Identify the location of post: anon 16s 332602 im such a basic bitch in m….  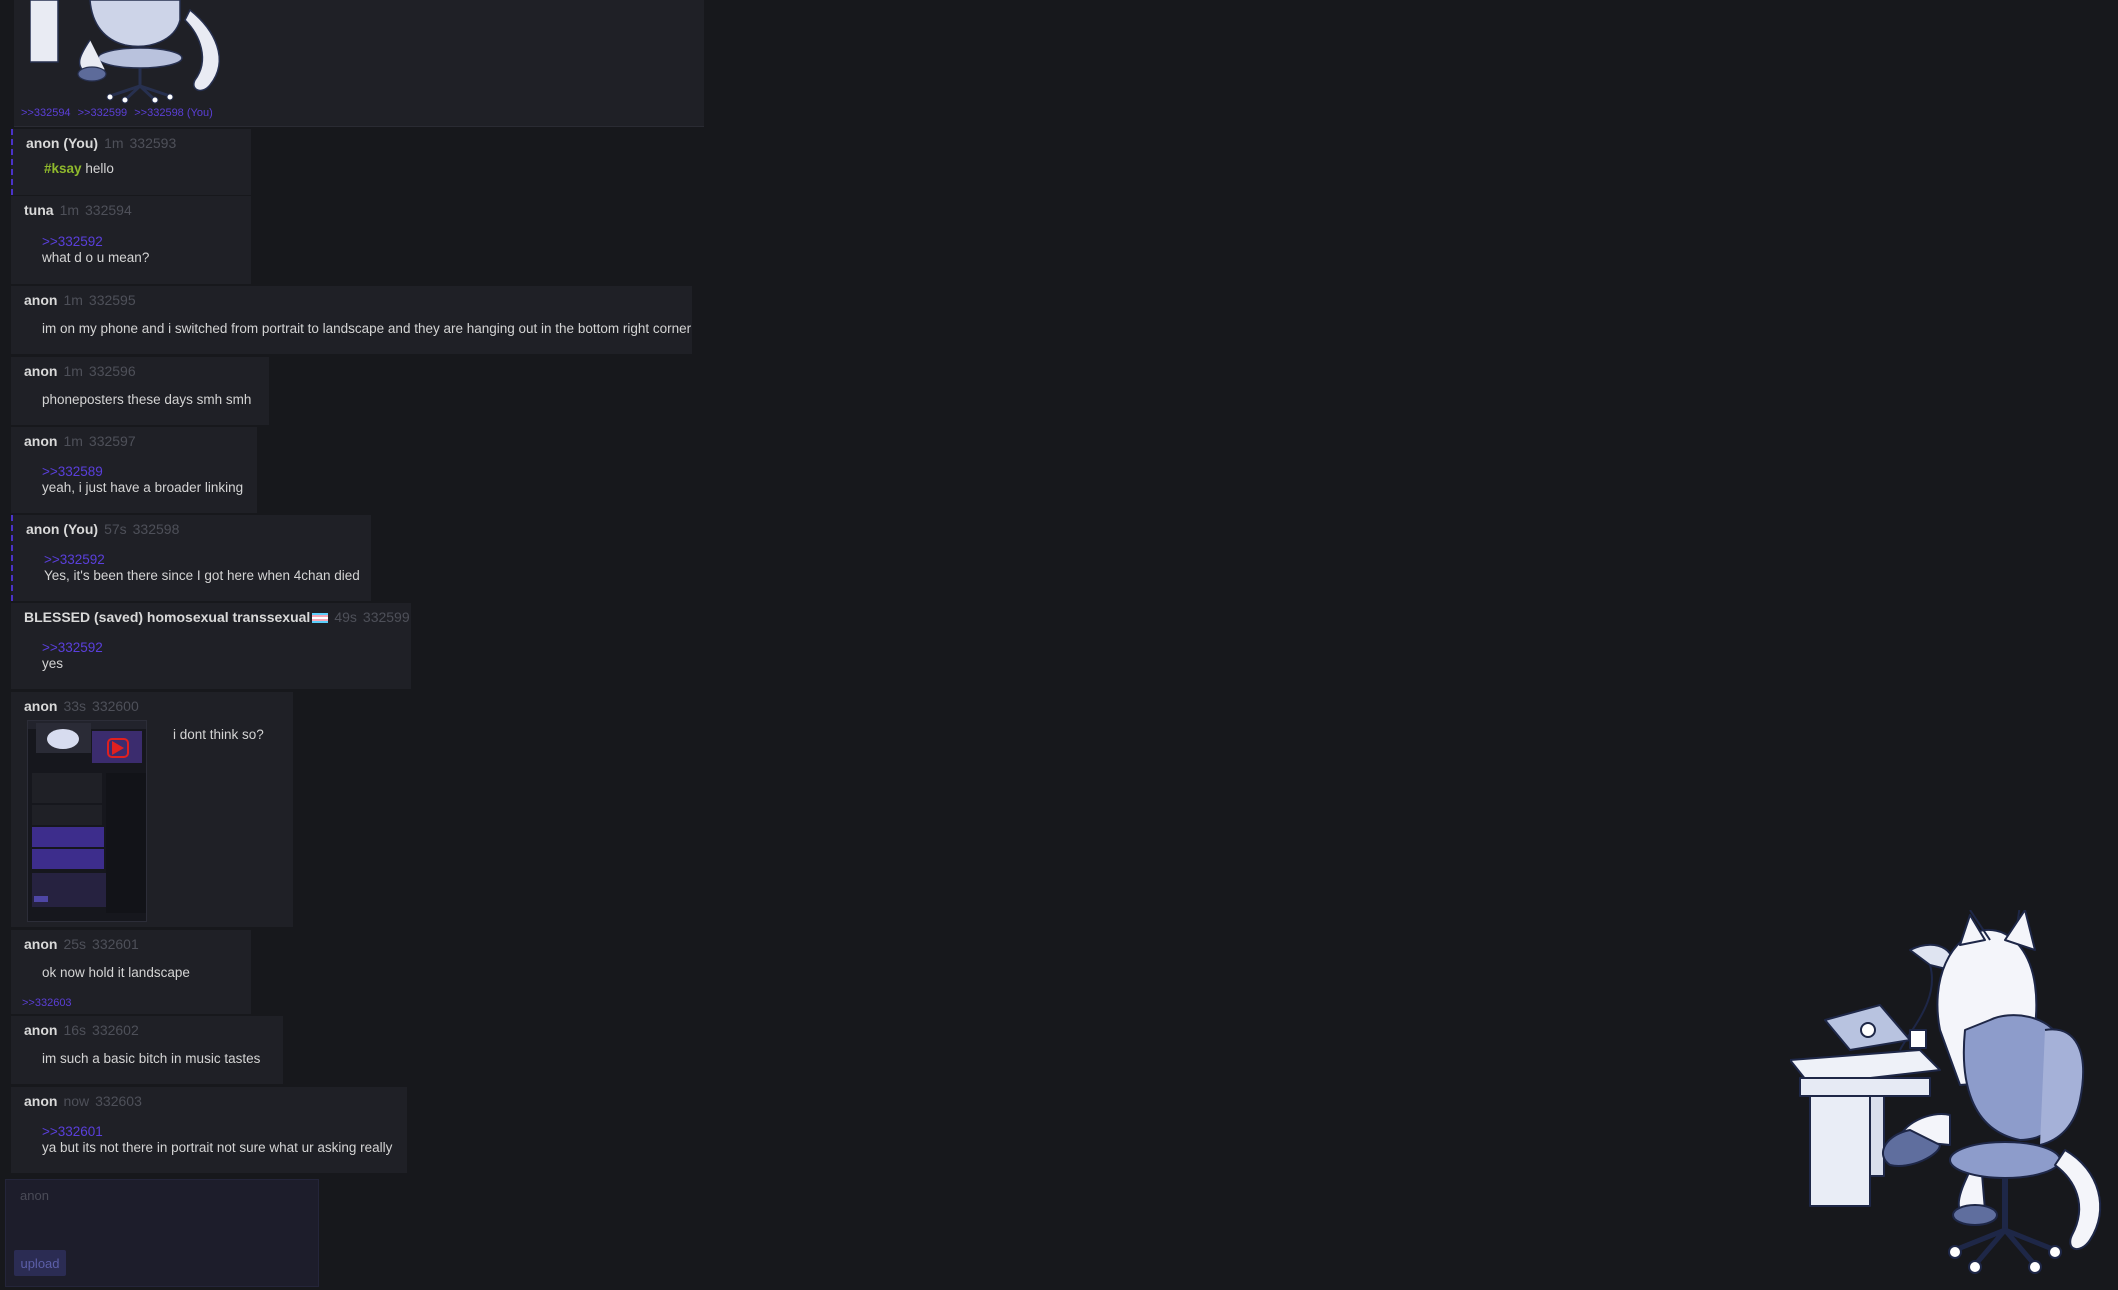
(147, 1050).